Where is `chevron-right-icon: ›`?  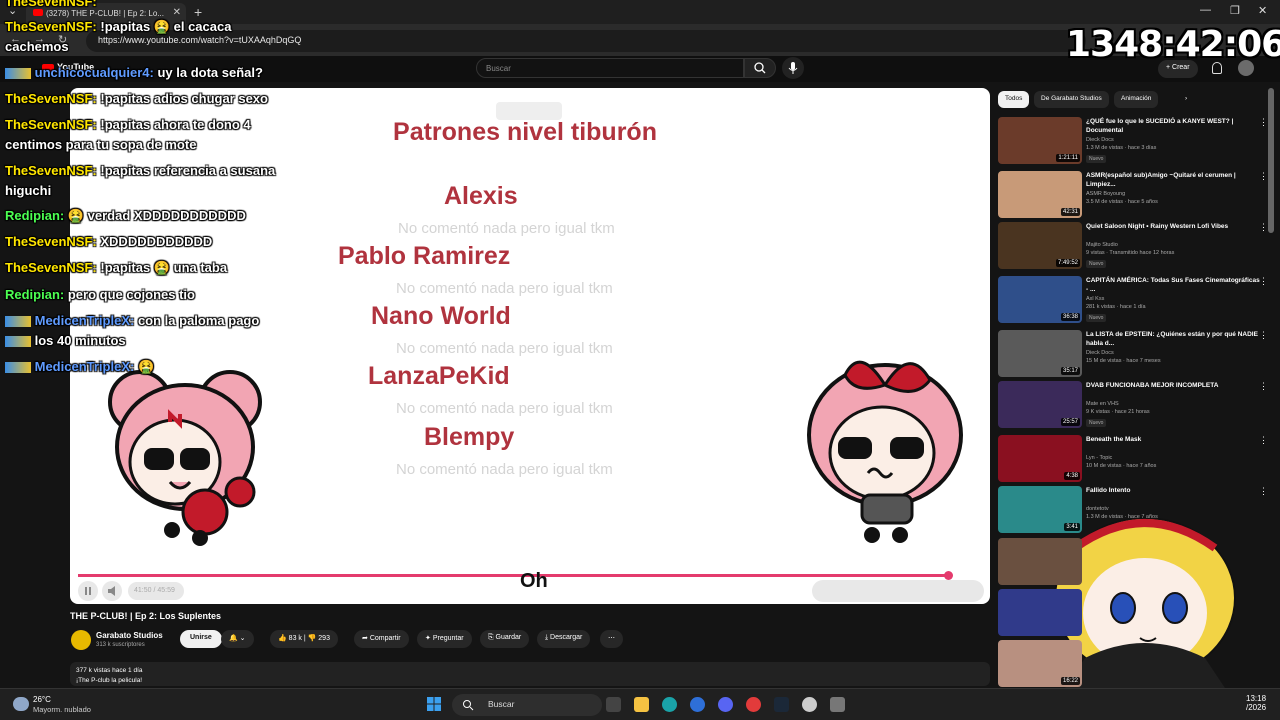
chevron-right-icon: › is located at coordinates (1186, 99).